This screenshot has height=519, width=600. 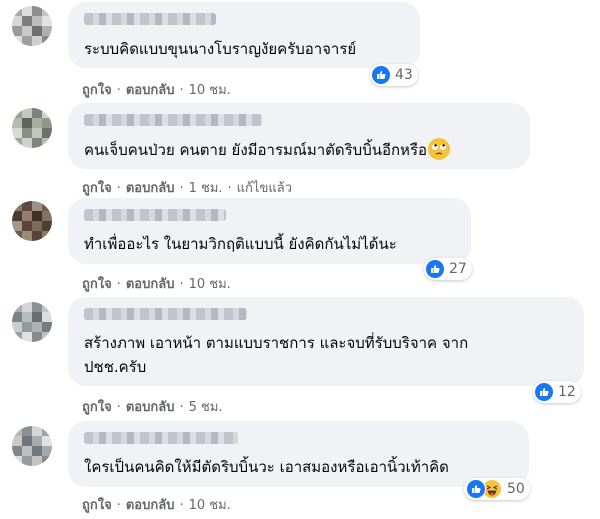 I want to click on comment-actions: ถูกใจ · ตอบกลับ · 5 ชม., so click(x=152, y=407).